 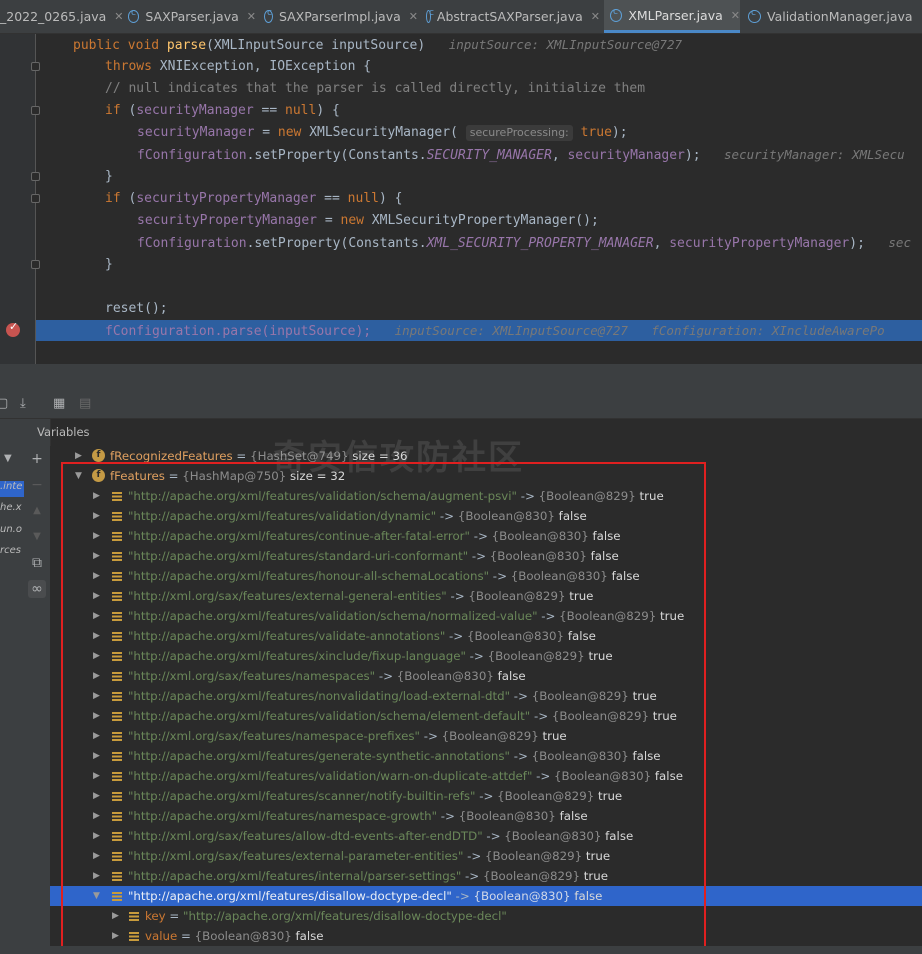 What do you see at coordinates (171, 456) in the screenshot?
I see `var-name: fRecognizedFeatures` at bounding box center [171, 456].